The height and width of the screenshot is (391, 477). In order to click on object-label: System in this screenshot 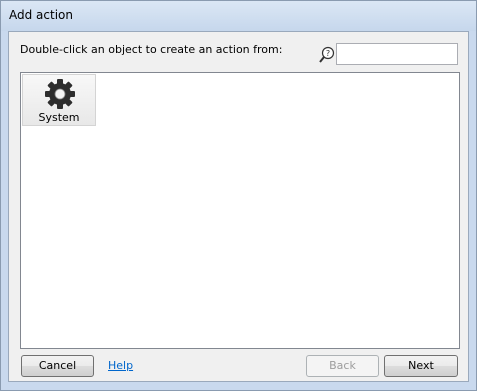, I will do `click(59, 117)`.